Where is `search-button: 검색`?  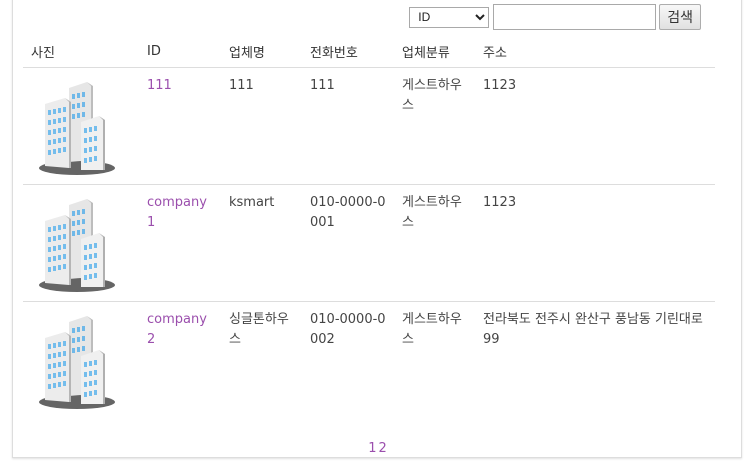
search-button: 검색 is located at coordinates (680, 17).